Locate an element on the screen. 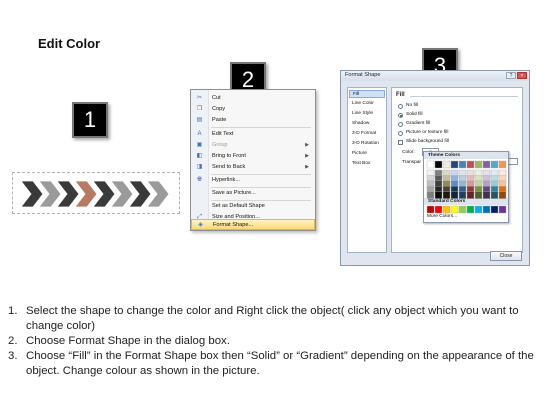  dialog-titlebar: Format Shape ? × is located at coordinates (435, 76).